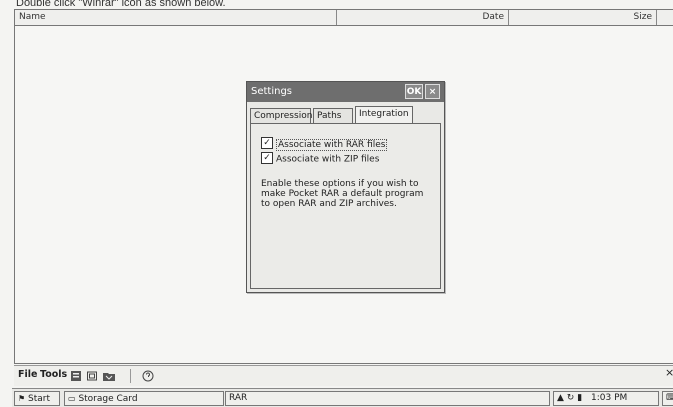 The width and height of the screenshot is (673, 407). Describe the element at coordinates (109, 377) in the screenshot. I see `extract-icon` at that location.